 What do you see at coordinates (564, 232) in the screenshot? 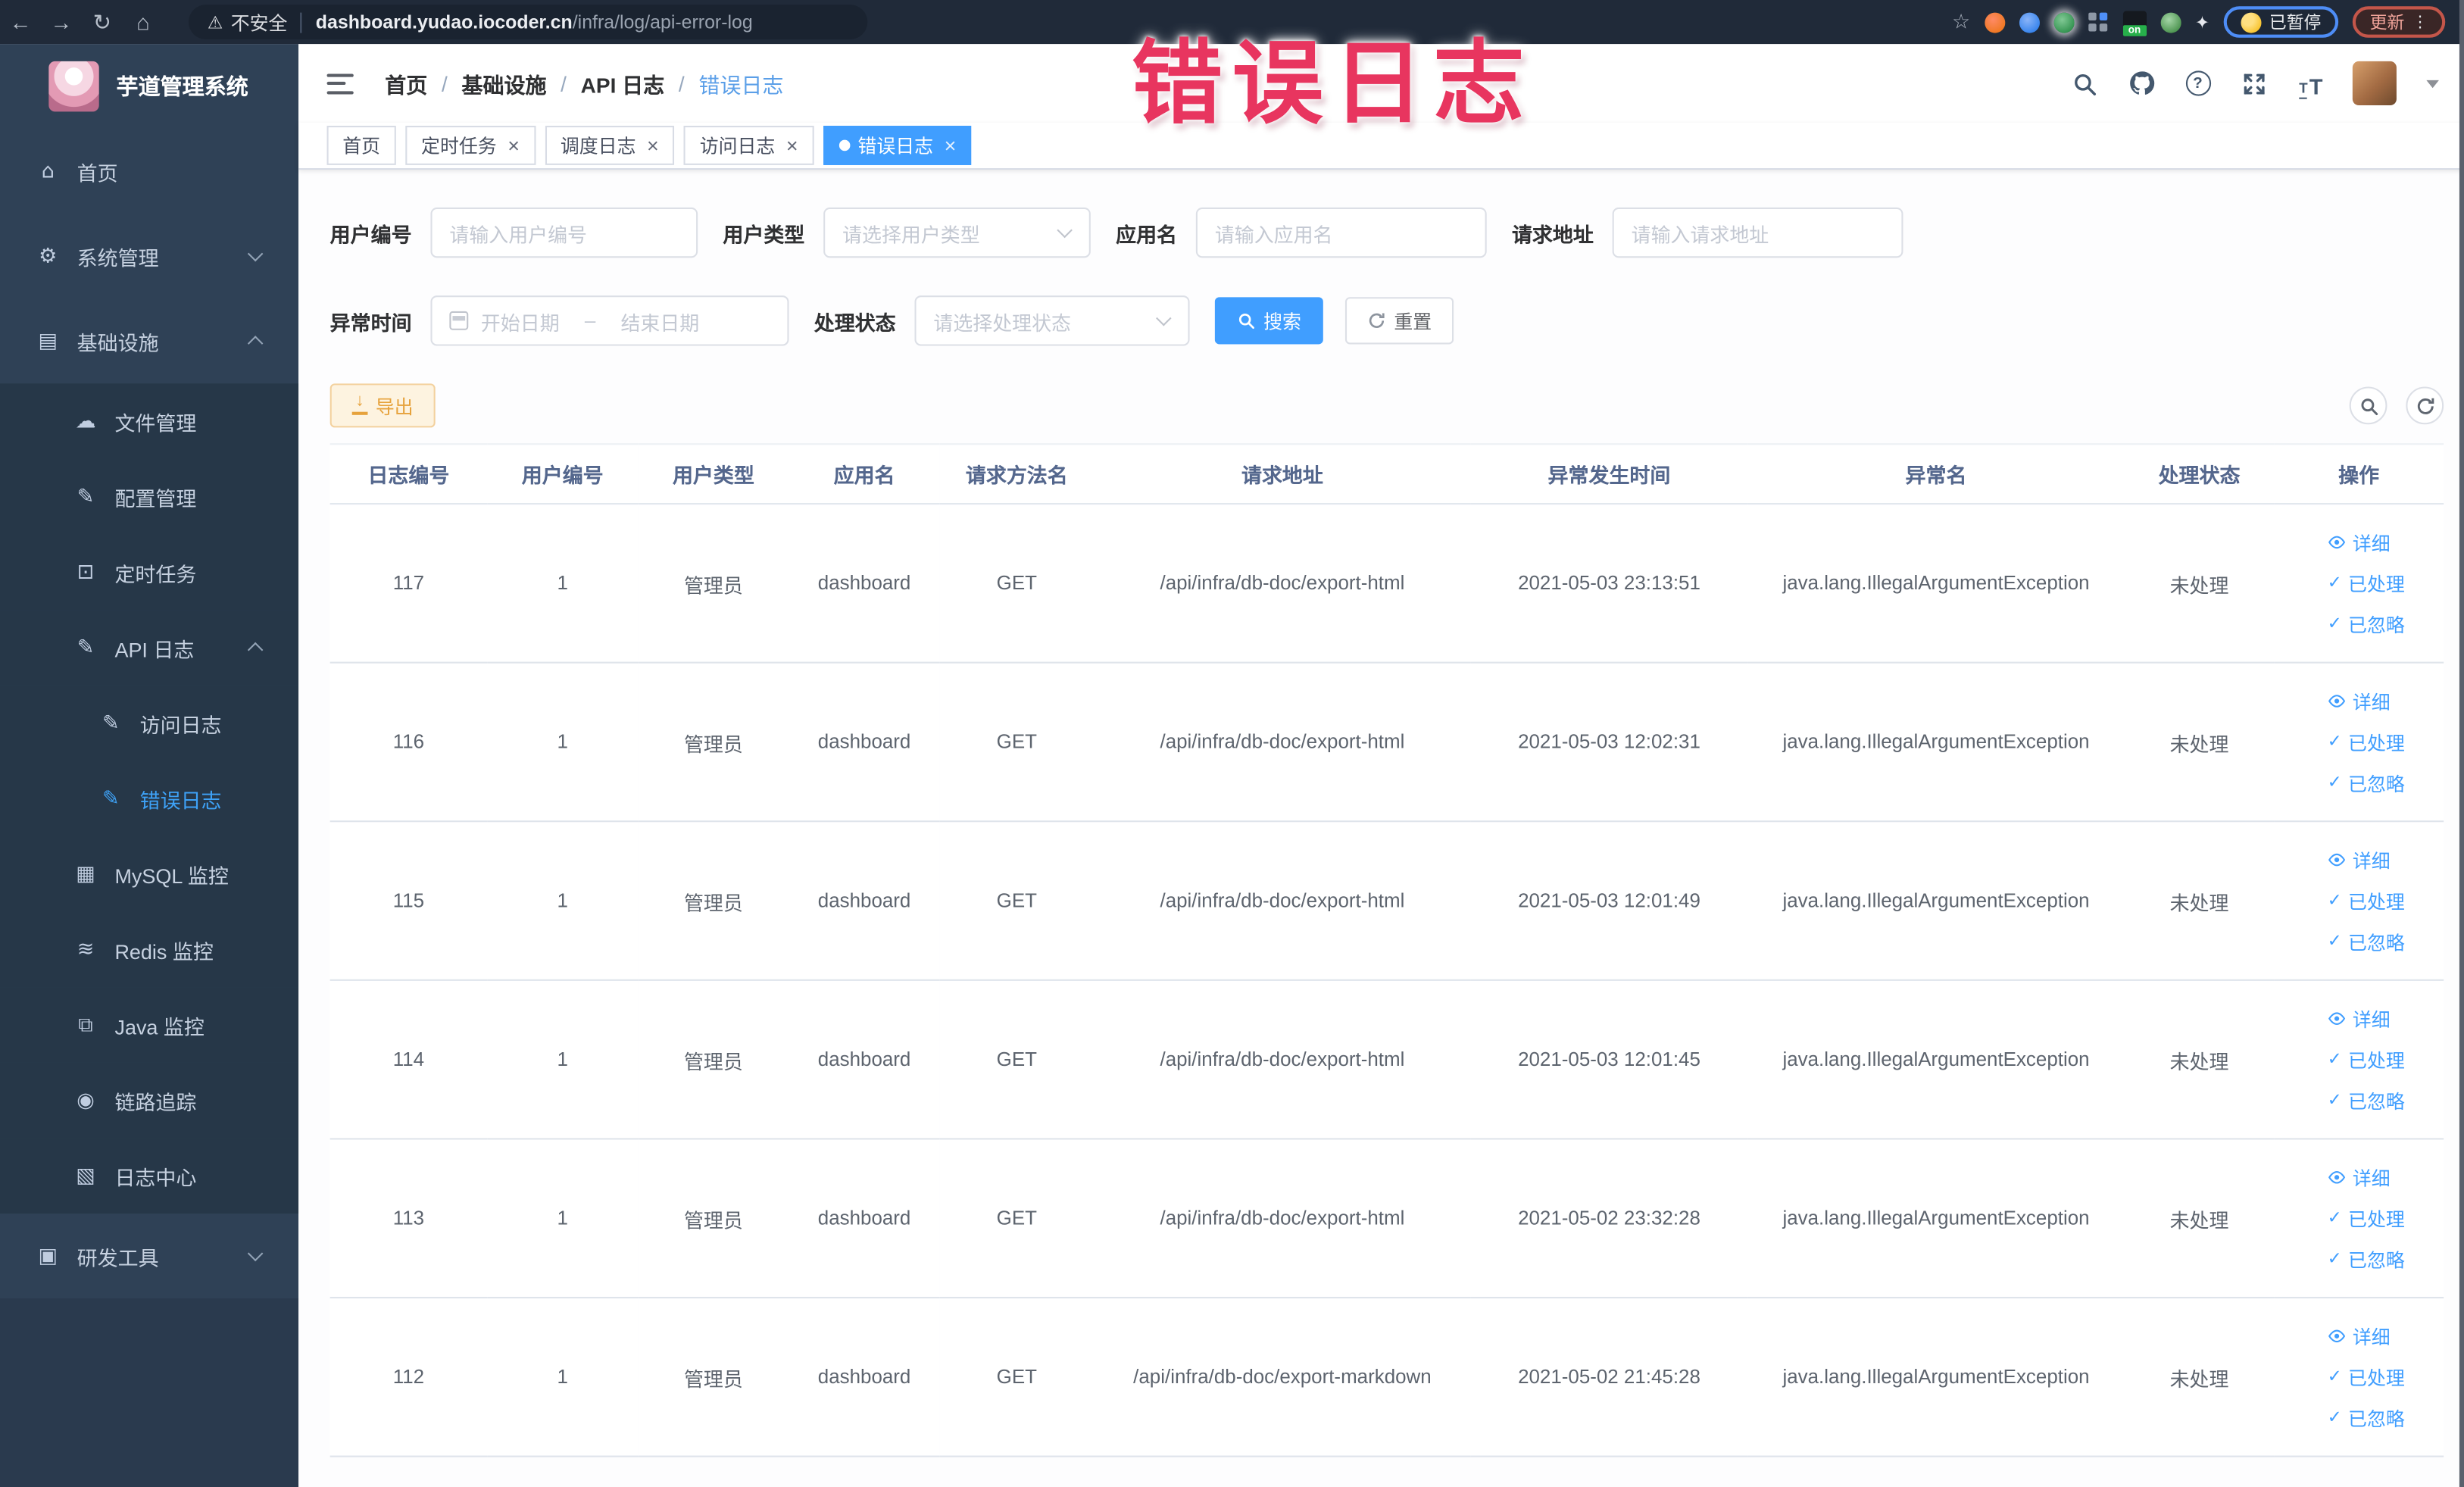
I see `filter-input-user-id: 请输入用户编号` at bounding box center [564, 232].